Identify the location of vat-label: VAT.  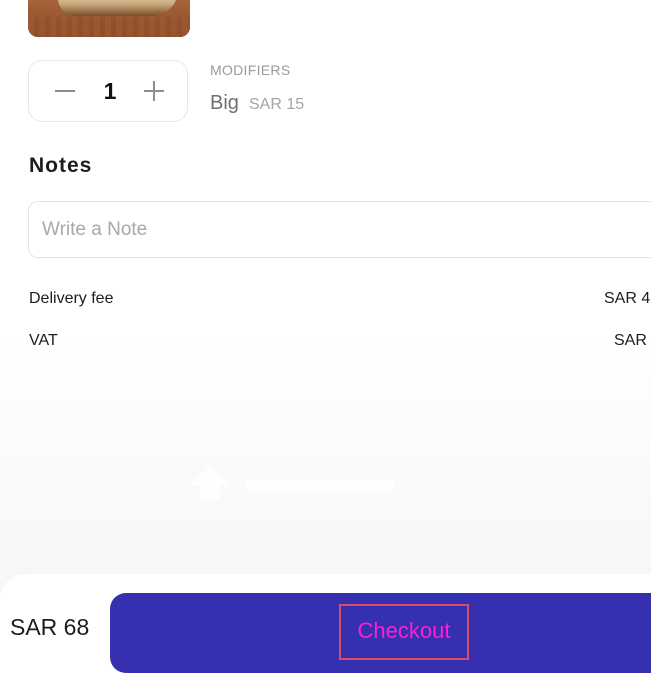
(43, 340).